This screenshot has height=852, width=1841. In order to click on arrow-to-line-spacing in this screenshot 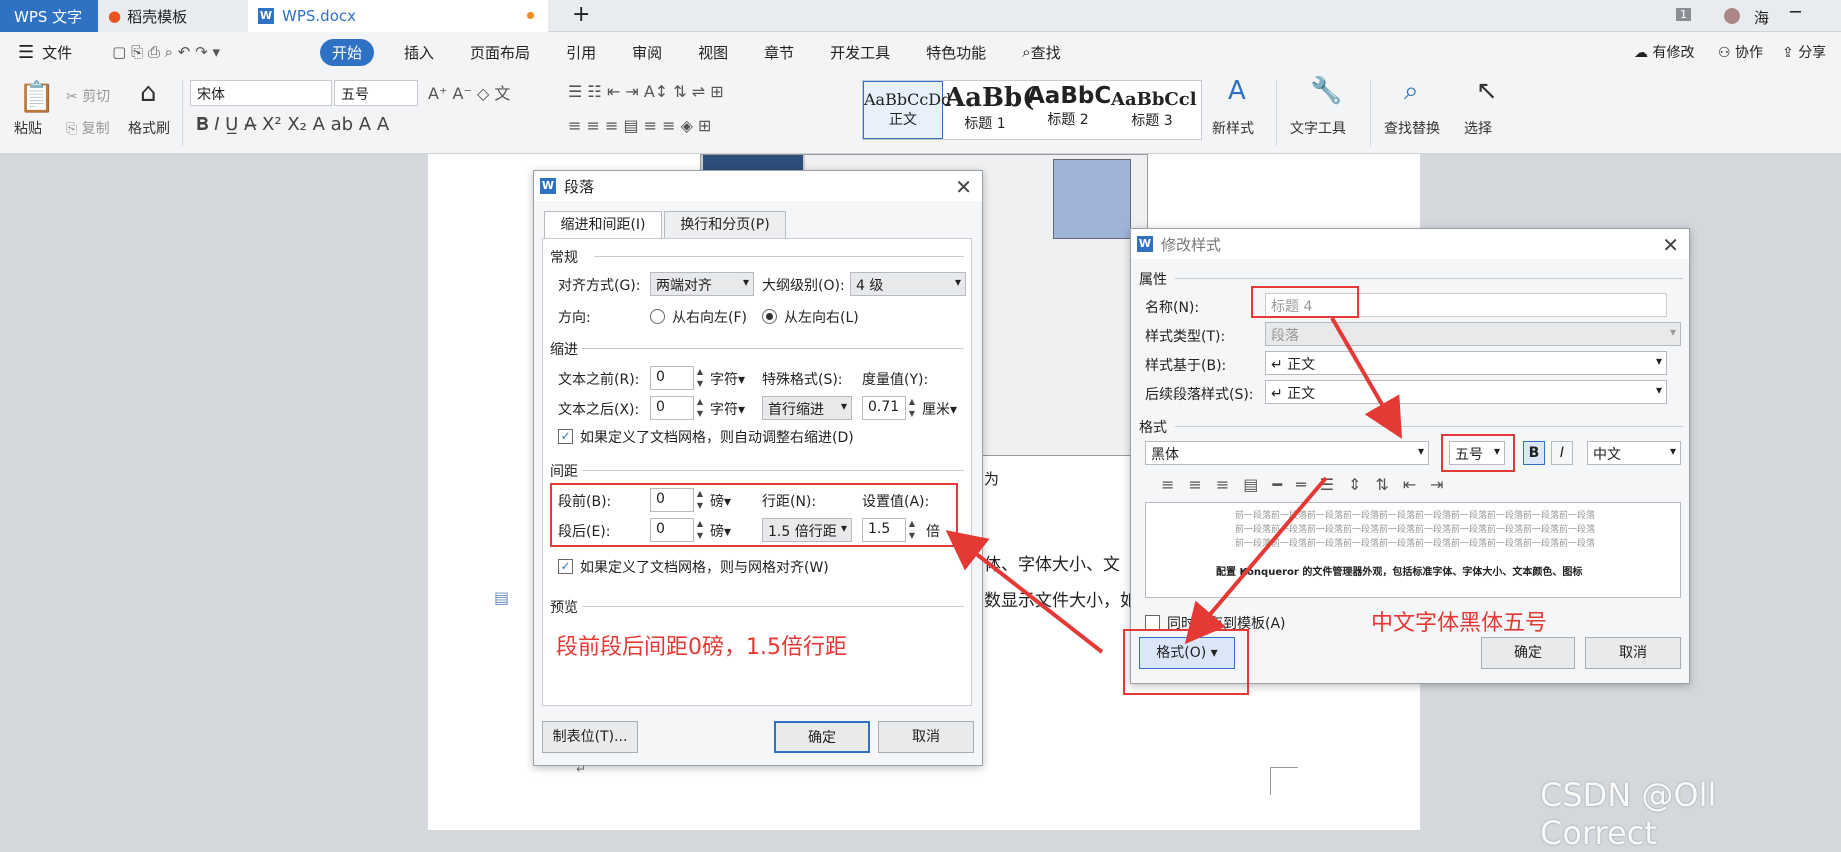, I will do `click(1024, 592)`.